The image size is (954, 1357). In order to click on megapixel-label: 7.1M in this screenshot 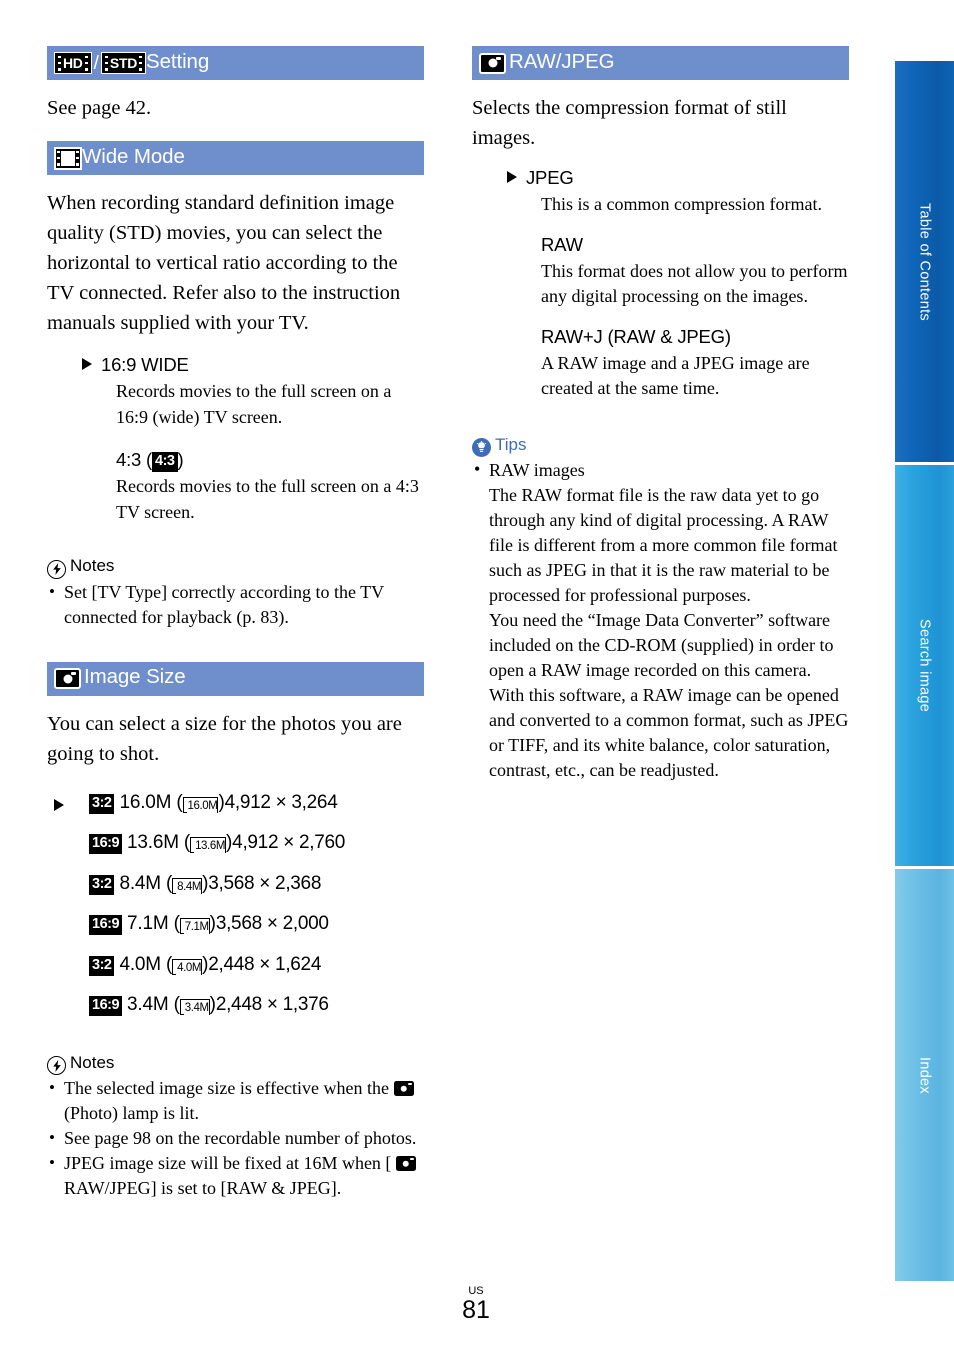, I will do `click(148, 923)`.